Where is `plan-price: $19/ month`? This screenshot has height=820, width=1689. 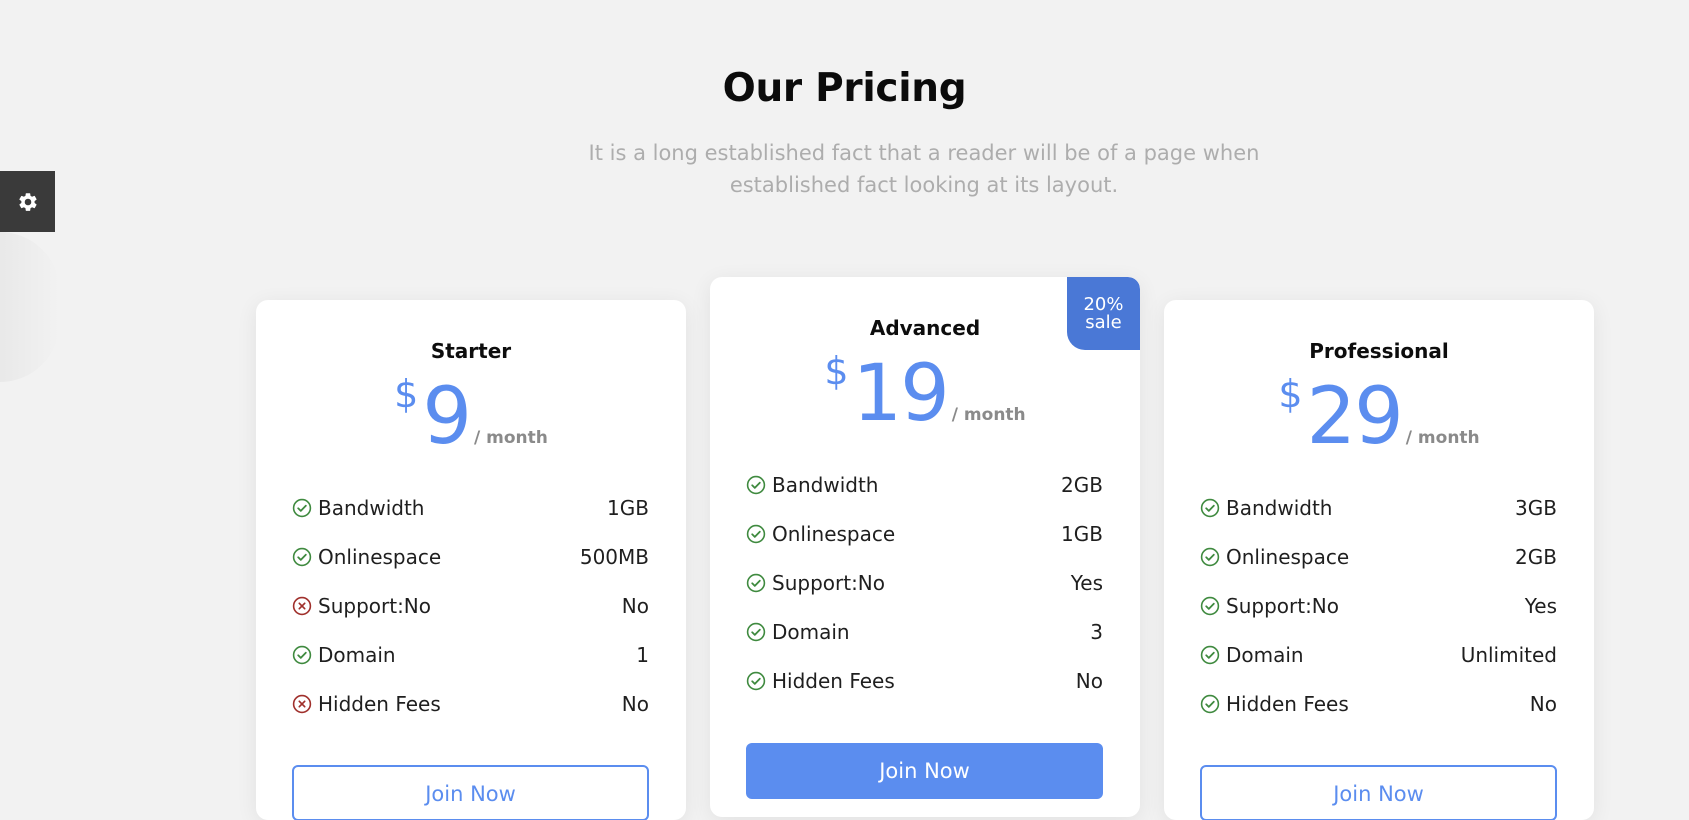
plan-price: $19/ month is located at coordinates (925, 394).